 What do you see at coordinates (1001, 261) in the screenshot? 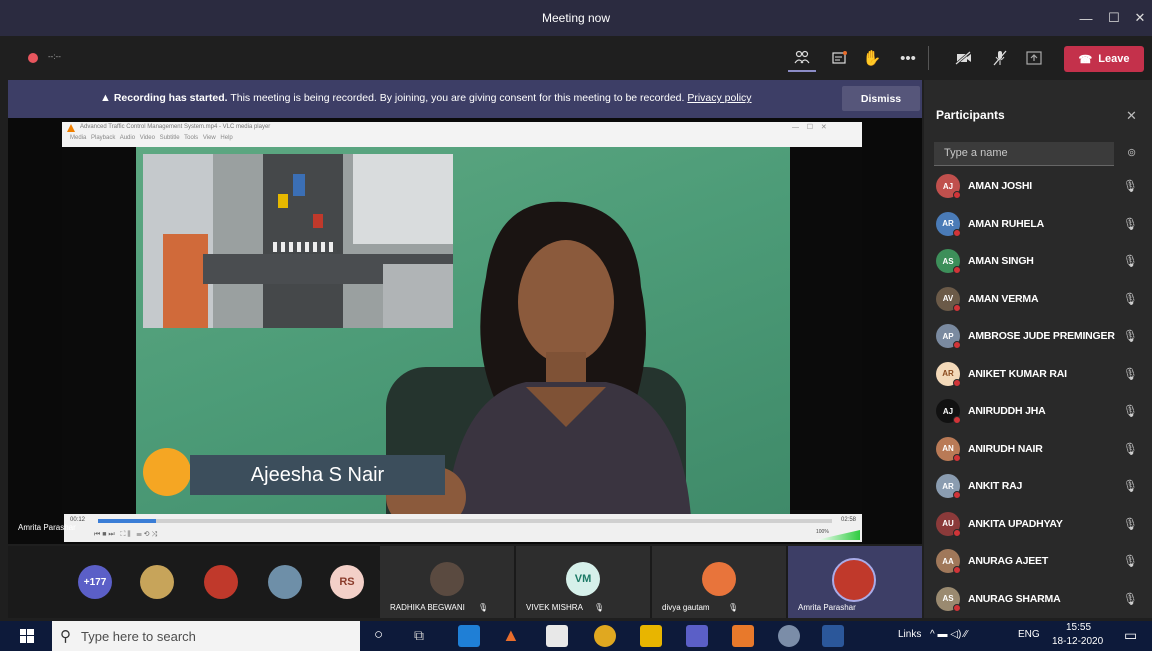
I see `participant-name: AMAN SINGH` at bounding box center [1001, 261].